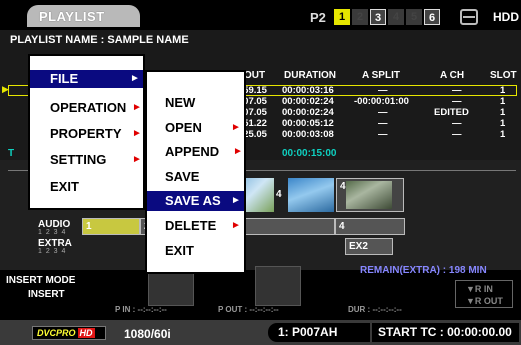 Image resolution: width=521 pixels, height=345 pixels. Describe the element at coordinates (83, 16) in the screenshot. I see `playlist-tab: PLAYLIST` at that location.